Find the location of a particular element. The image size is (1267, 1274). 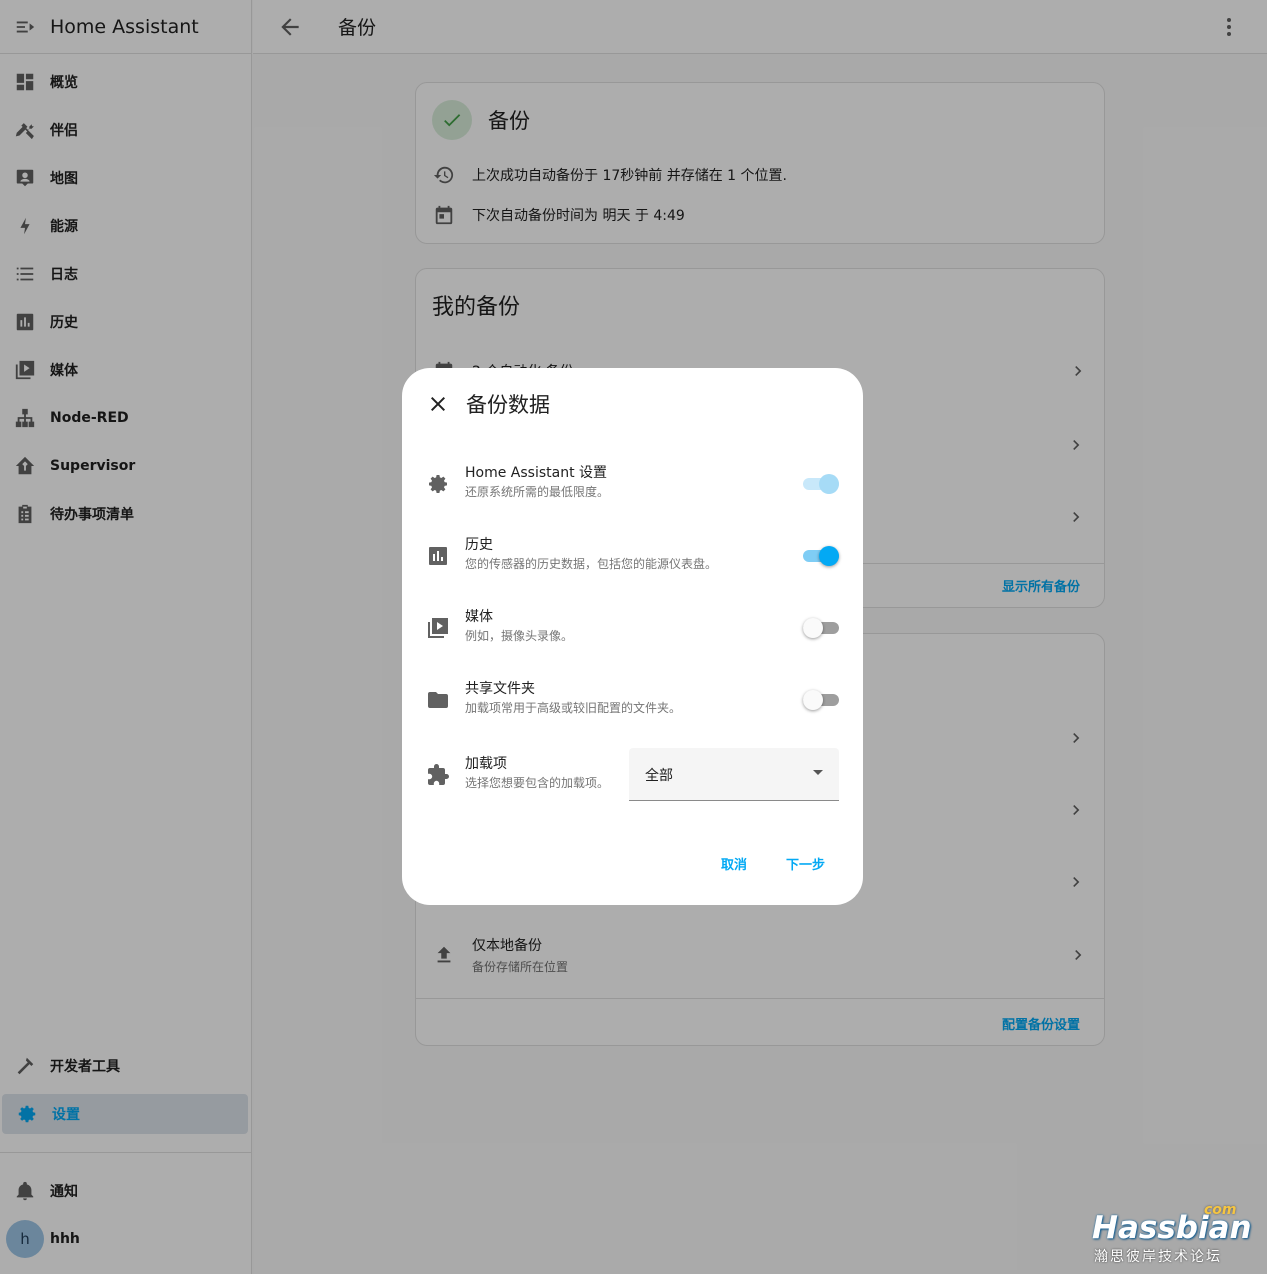

chart-icon is located at coordinates (438, 556).